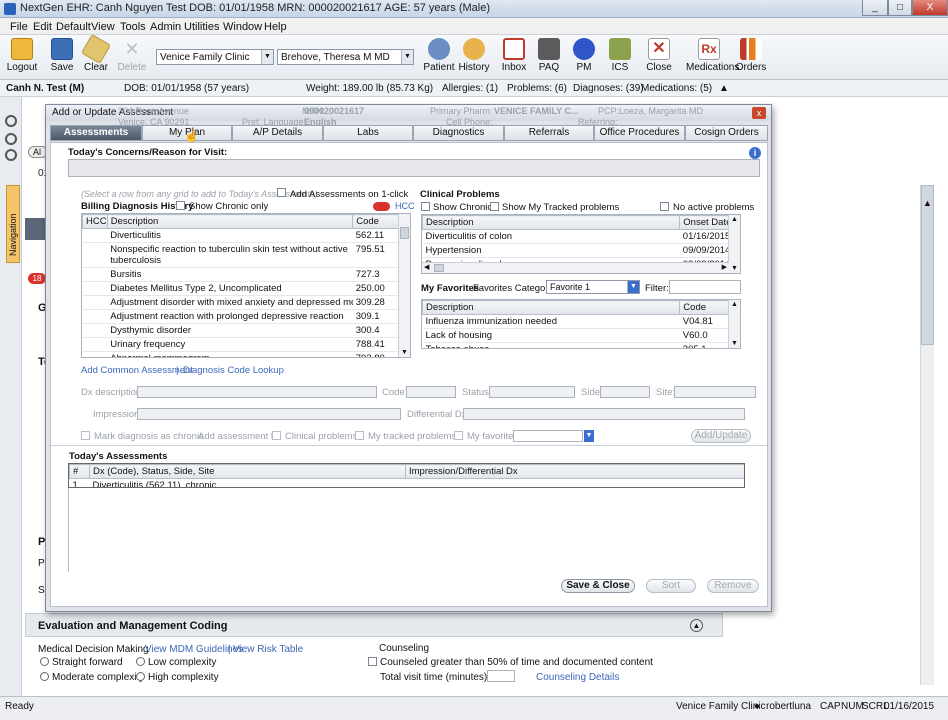  I want to click on no-active-problems-checkbox, so click(664, 206).